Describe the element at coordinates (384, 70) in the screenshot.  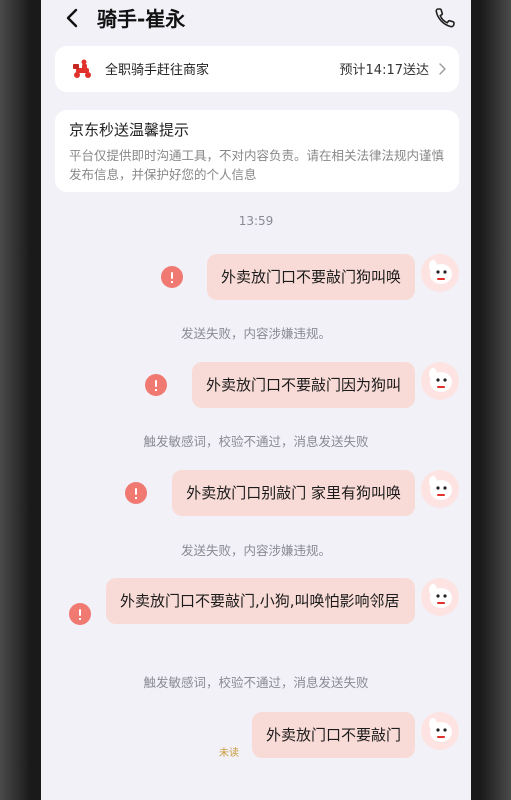
I see `eta-text: 预计14:17送达` at that location.